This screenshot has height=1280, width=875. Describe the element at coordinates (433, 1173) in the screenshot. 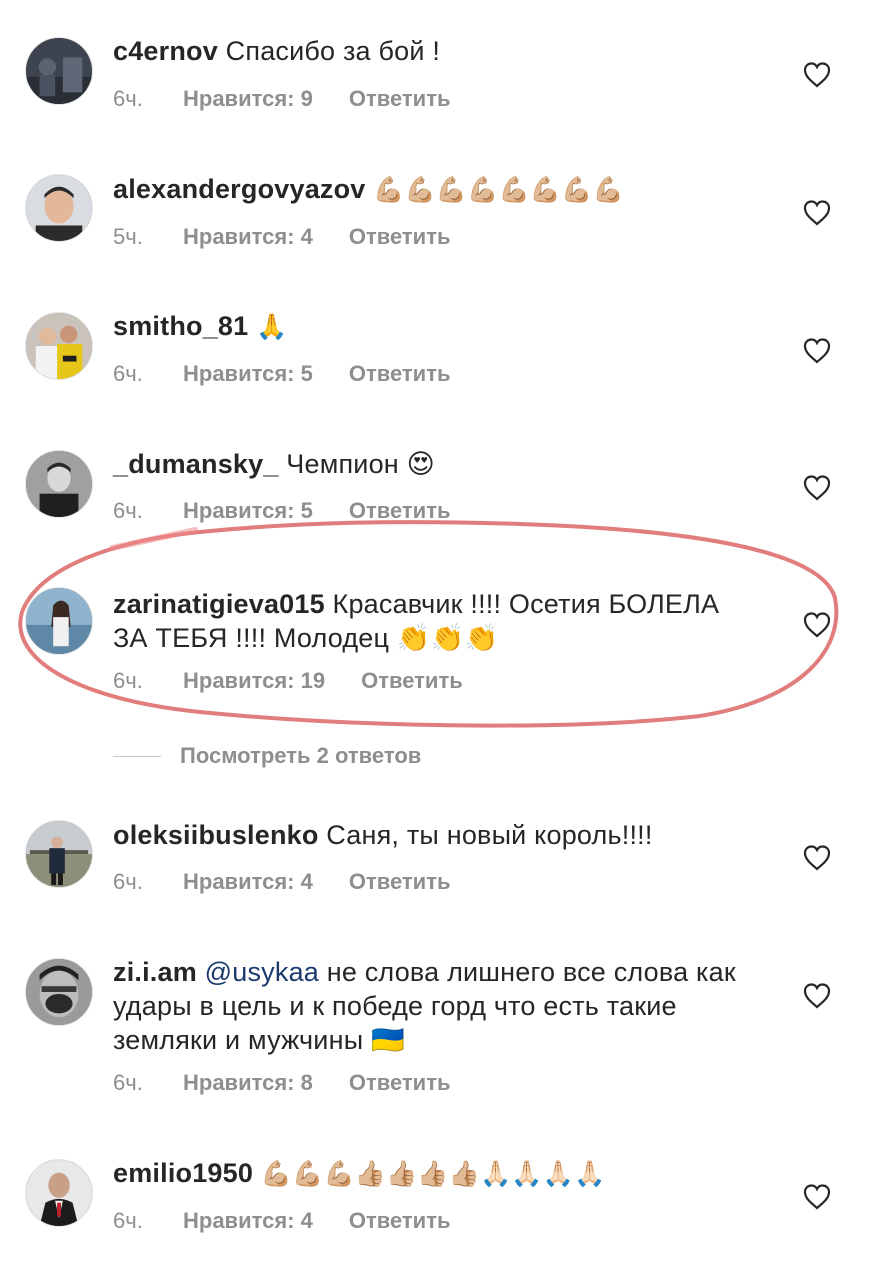

I see `comment-text: 💪🏼💪🏼💪🏼👍🏼👍🏼👍🏼👍🏼🙏🏻🙏🏻🙏🏻🙏🏻` at that location.